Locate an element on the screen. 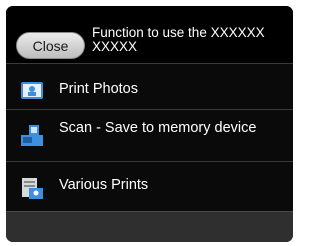 The image size is (320, 246). menu-item-label: Scan - Save to memory device is located at coordinates (158, 128).